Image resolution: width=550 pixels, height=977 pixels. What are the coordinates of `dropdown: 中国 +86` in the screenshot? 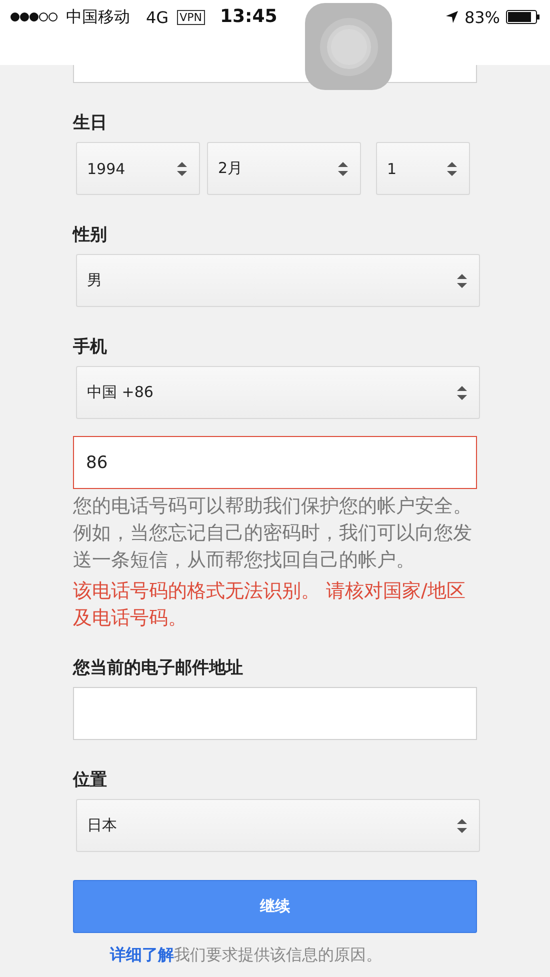 It's located at (278, 392).